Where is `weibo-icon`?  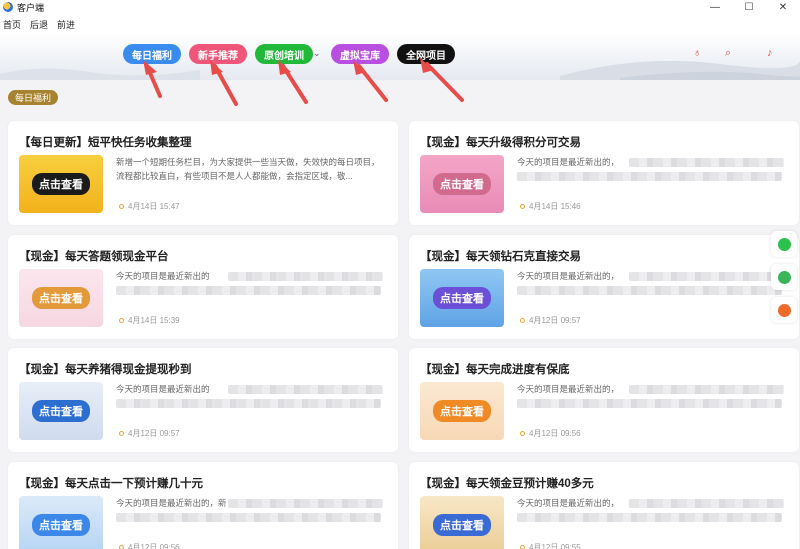
weibo-icon is located at coordinates (784, 310).